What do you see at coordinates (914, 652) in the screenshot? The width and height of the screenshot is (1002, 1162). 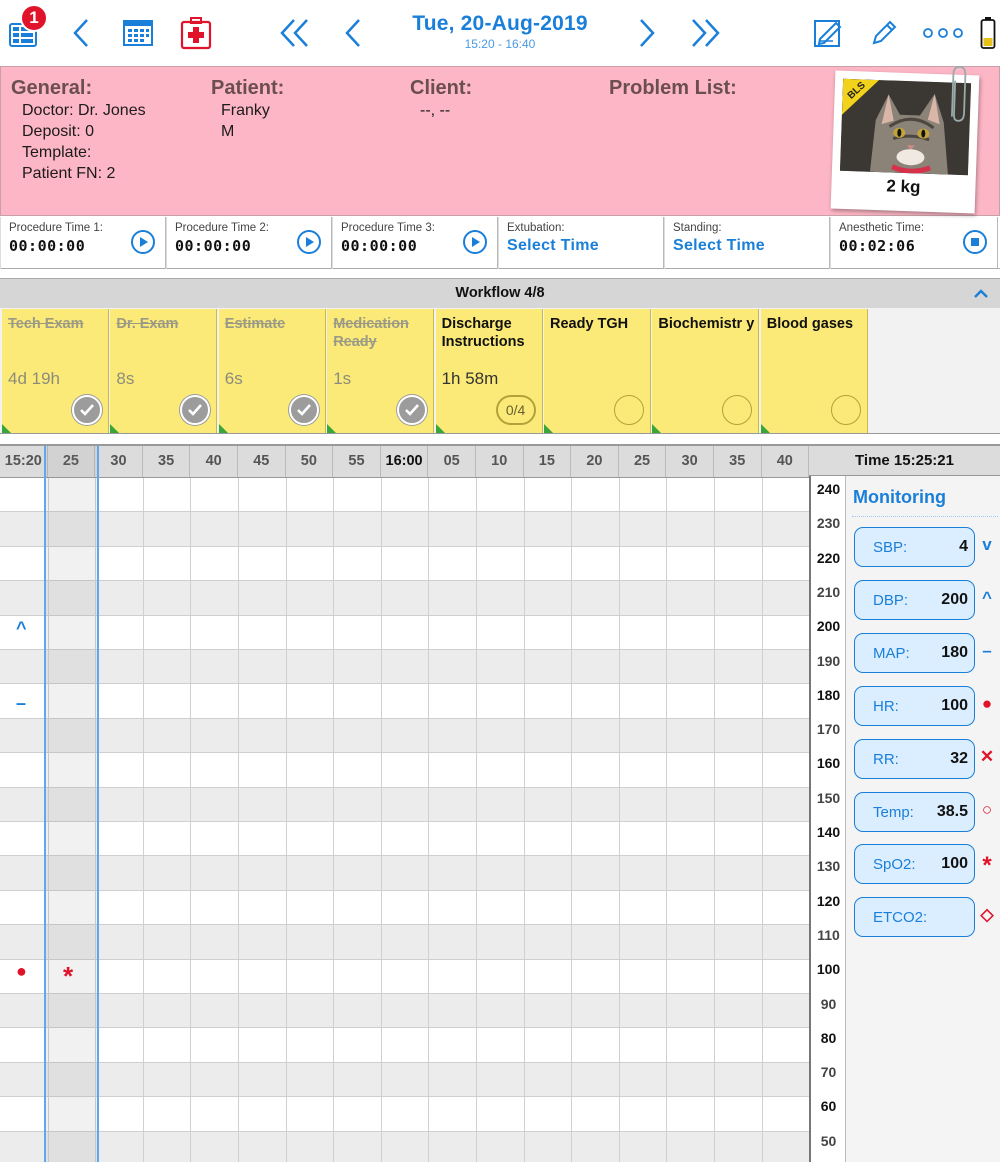 I see `vital-map-field: MAP: 180` at bounding box center [914, 652].